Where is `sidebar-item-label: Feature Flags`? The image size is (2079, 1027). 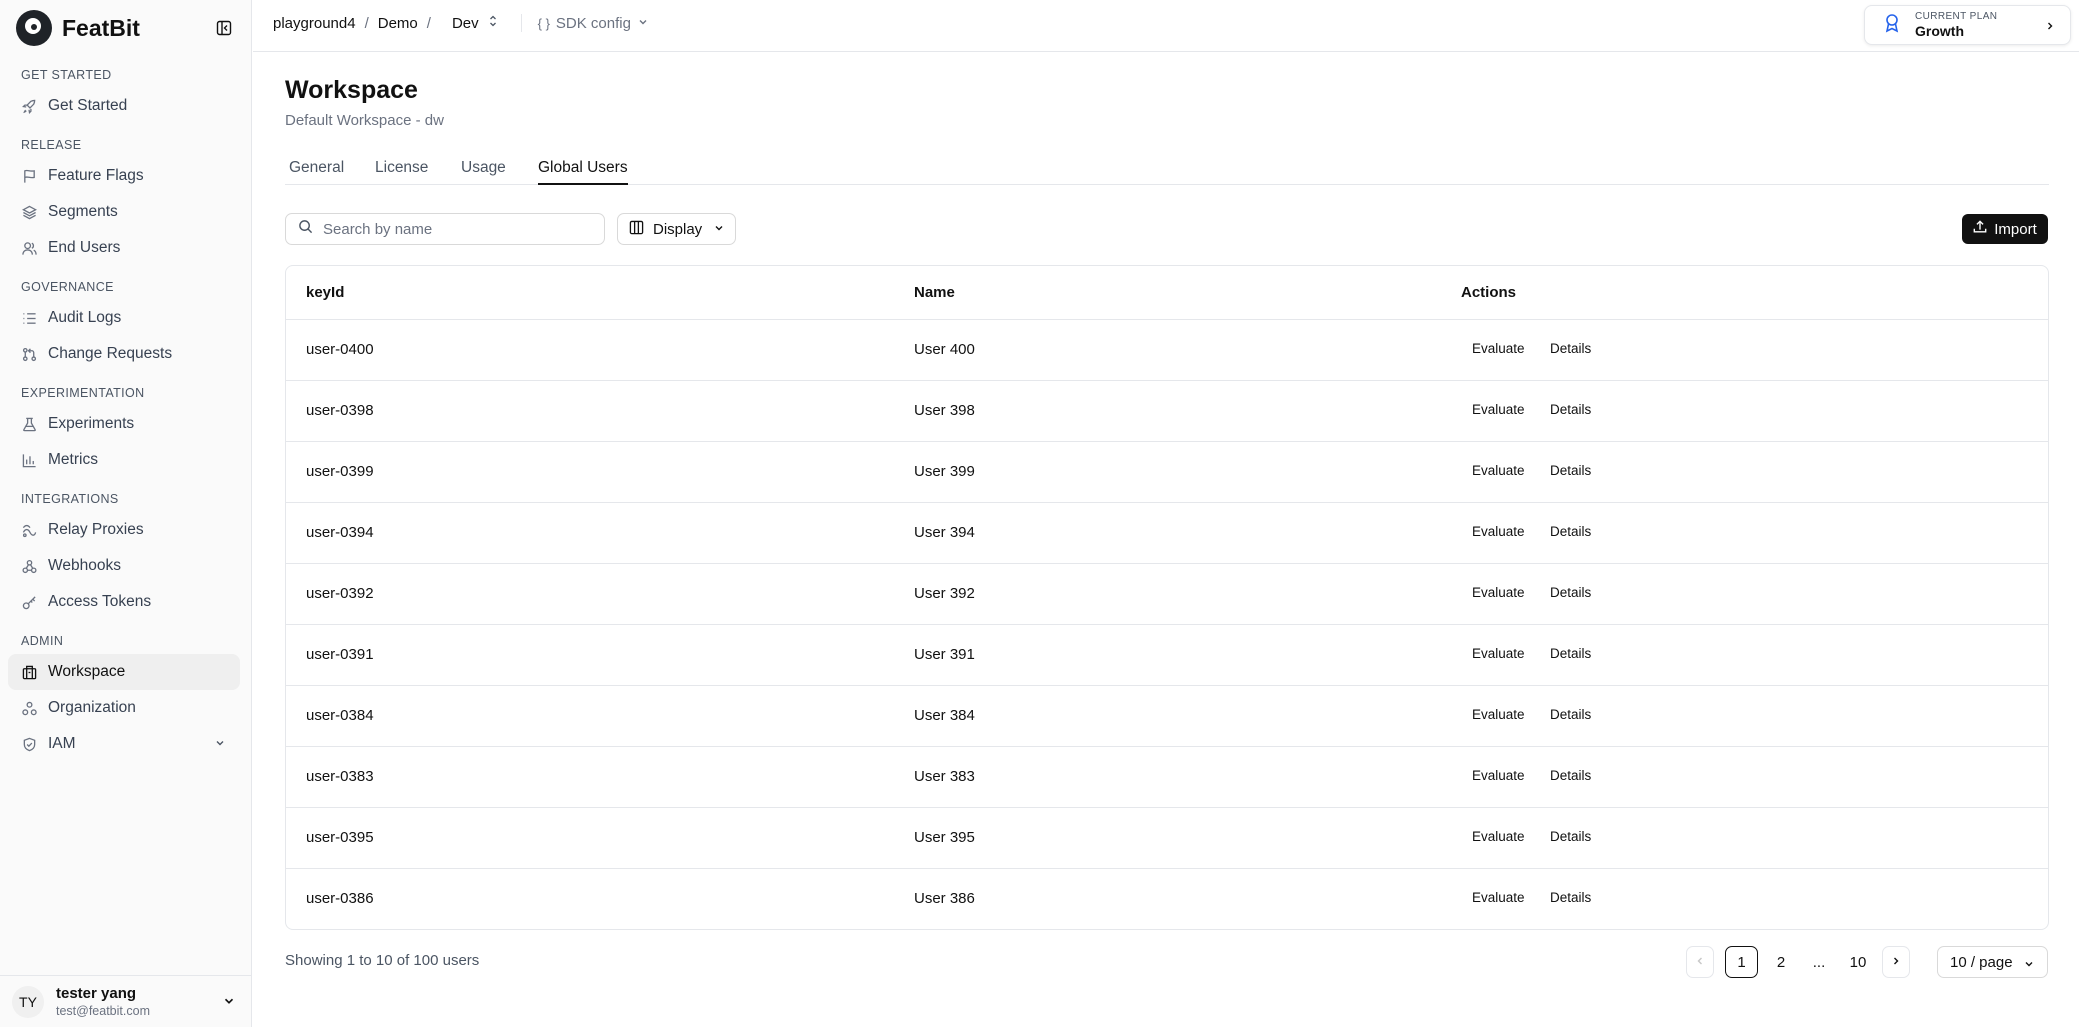
sidebar-item-label: Feature Flags is located at coordinates (96, 175).